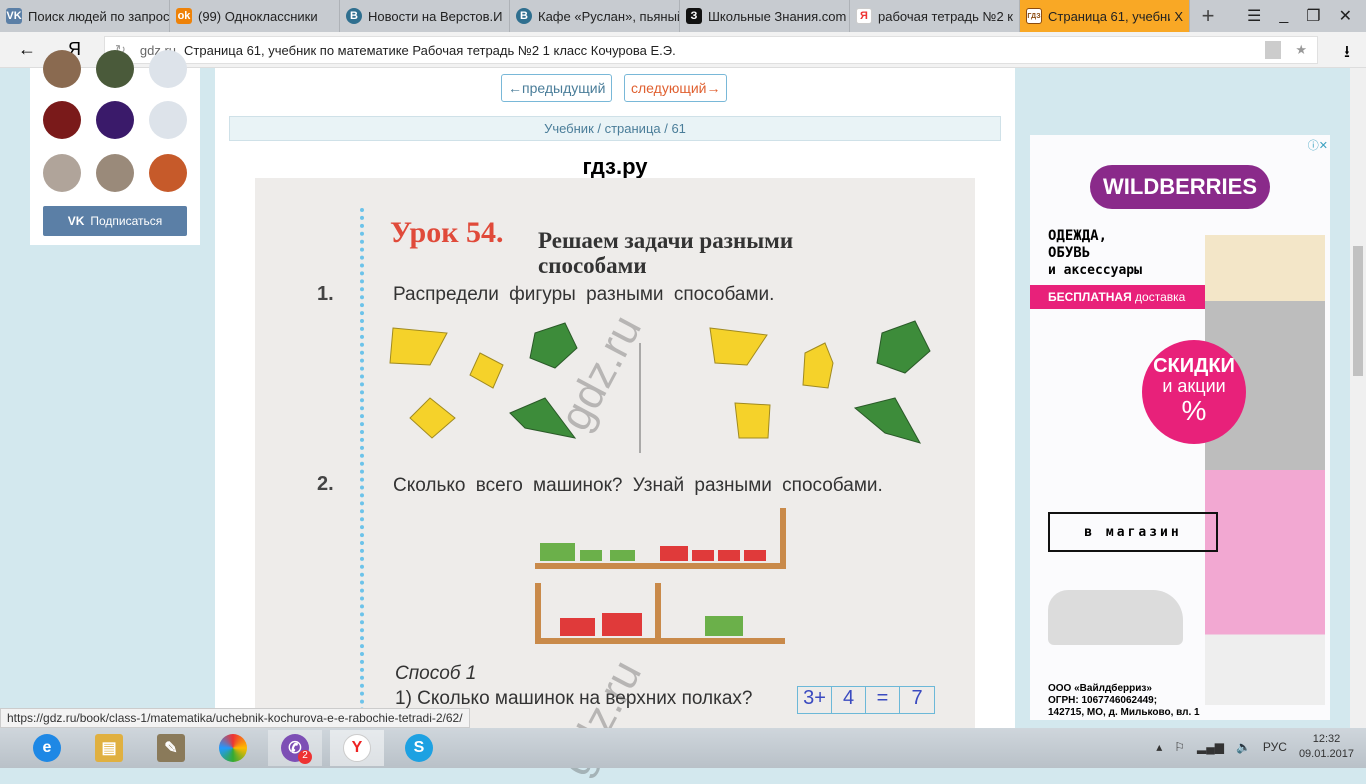  Describe the element at coordinates (666, 253) in the screenshot. I see `lesson-title: Решаем задачи разными способами` at that location.